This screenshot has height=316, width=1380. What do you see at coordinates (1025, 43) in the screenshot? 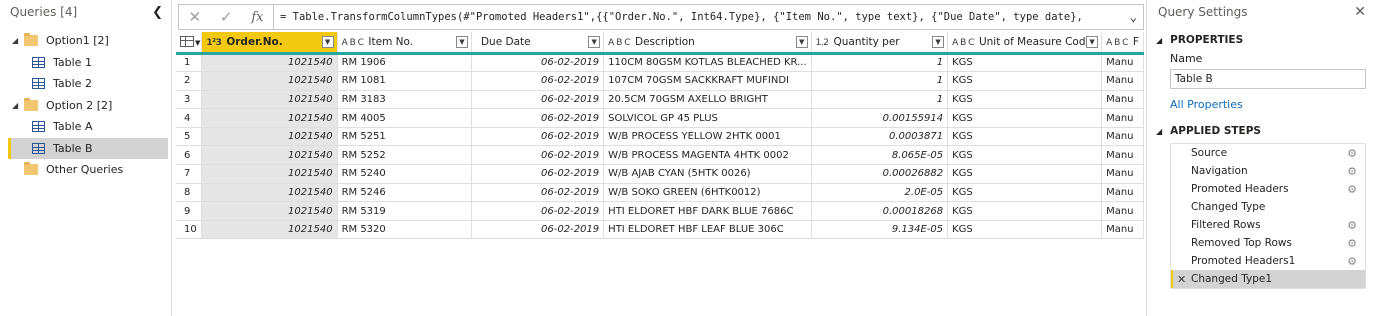
I see `column-header-5: A B C Unit of Measure Code ▼` at bounding box center [1025, 43].